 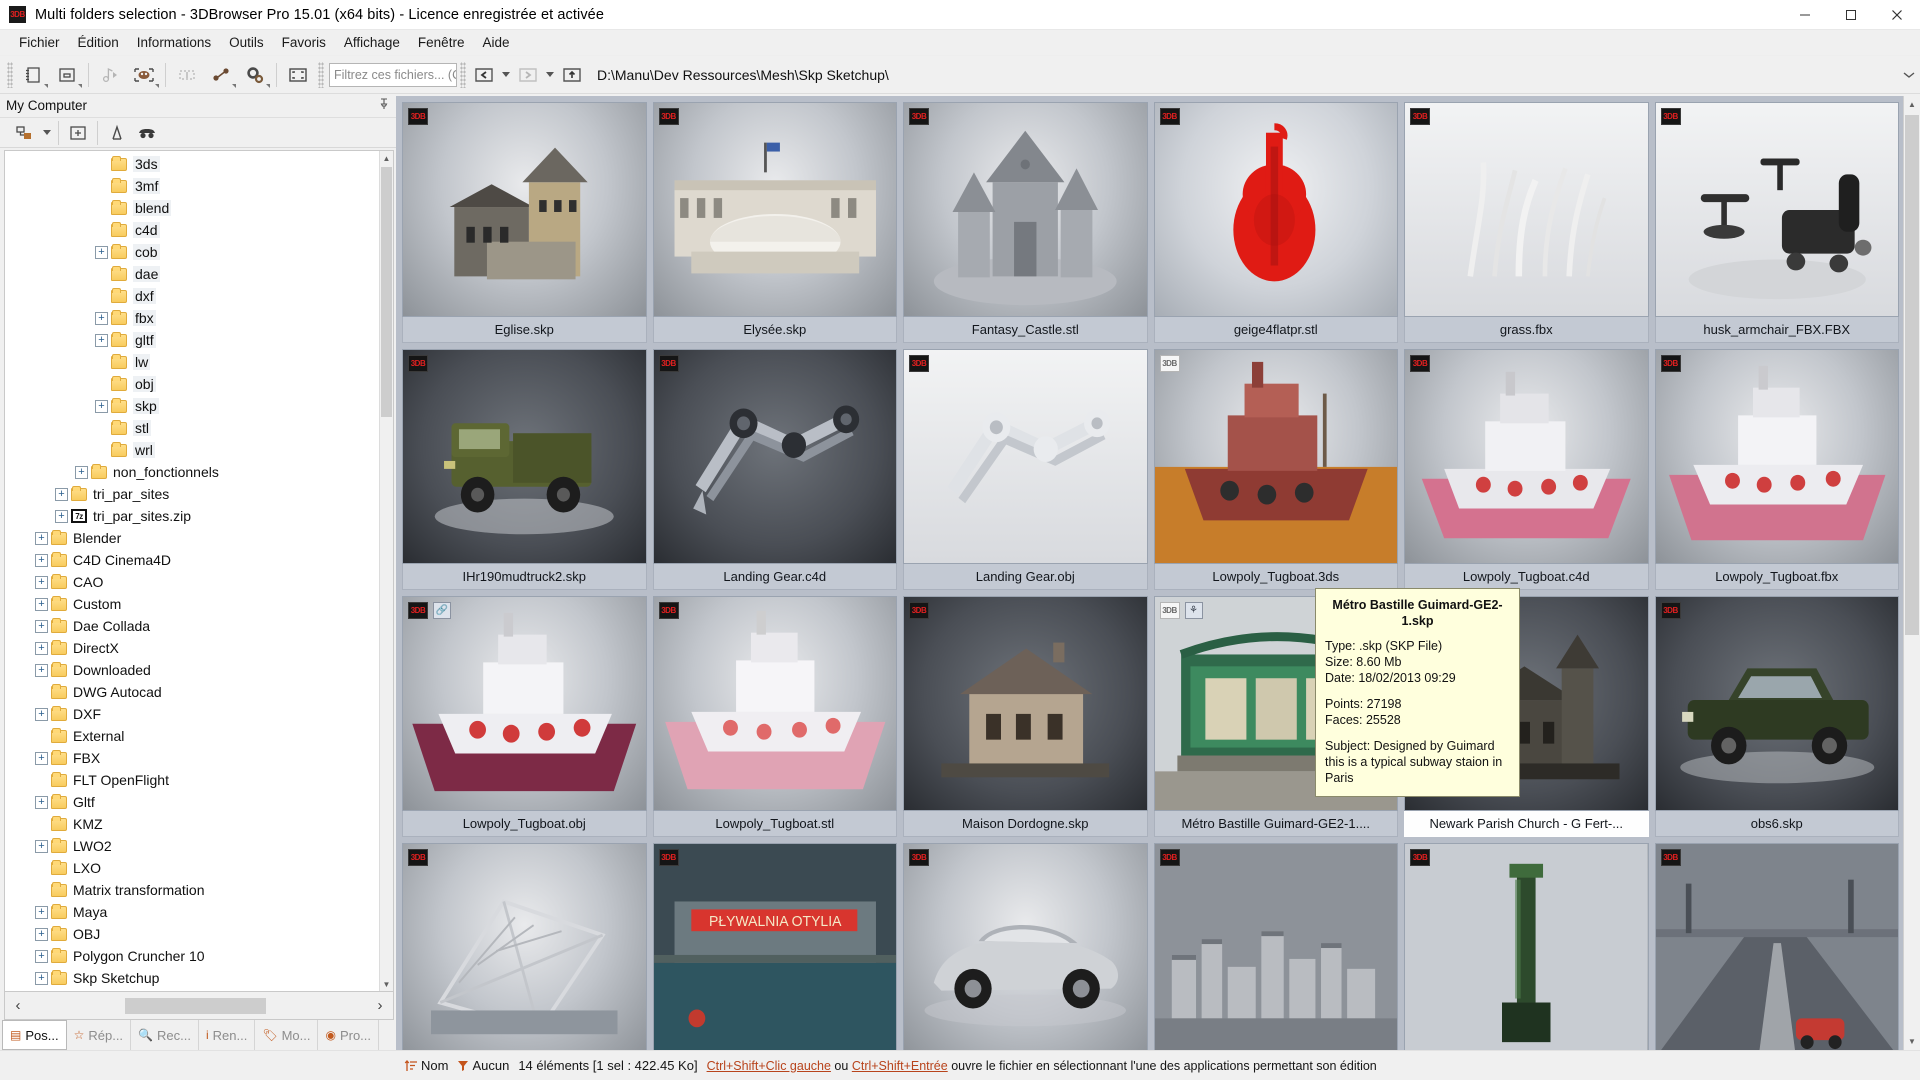 I want to click on tree-item: + CAO, so click(x=192, y=582).